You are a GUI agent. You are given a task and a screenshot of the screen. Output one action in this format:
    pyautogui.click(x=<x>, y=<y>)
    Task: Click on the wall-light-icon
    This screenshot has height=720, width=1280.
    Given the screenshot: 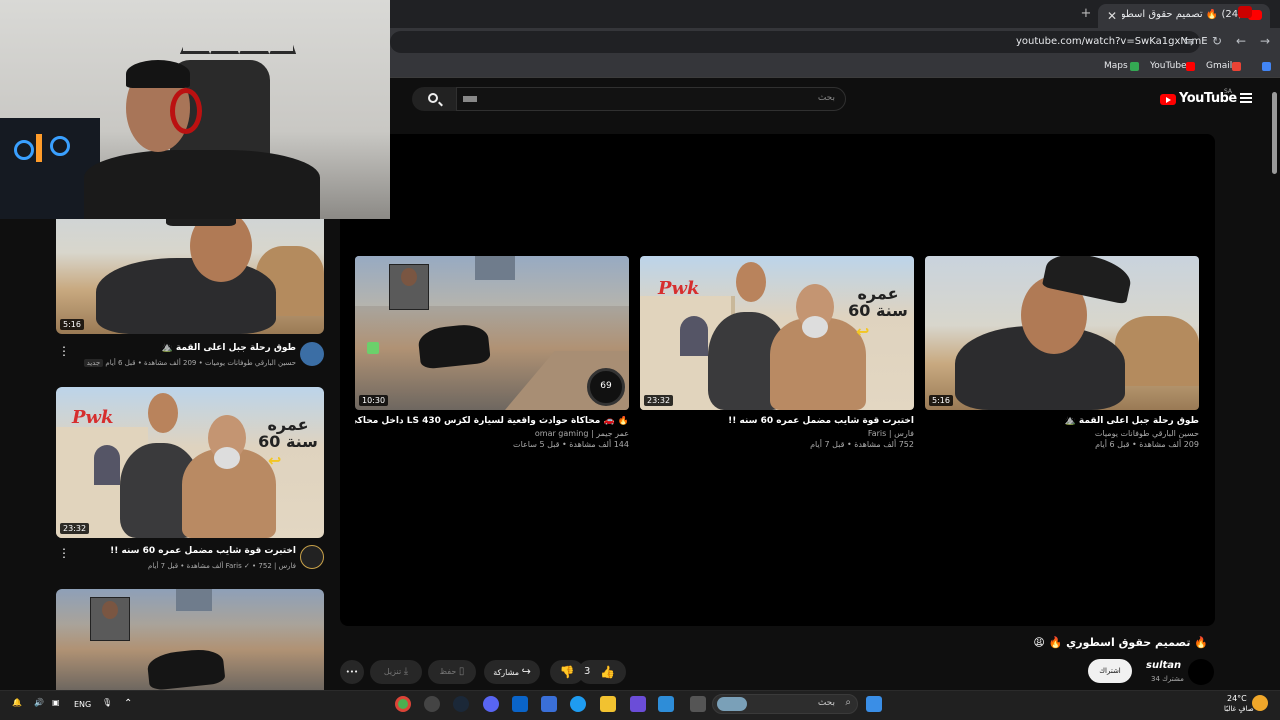 What is the action you would take?
    pyautogui.click(x=238, y=36)
    